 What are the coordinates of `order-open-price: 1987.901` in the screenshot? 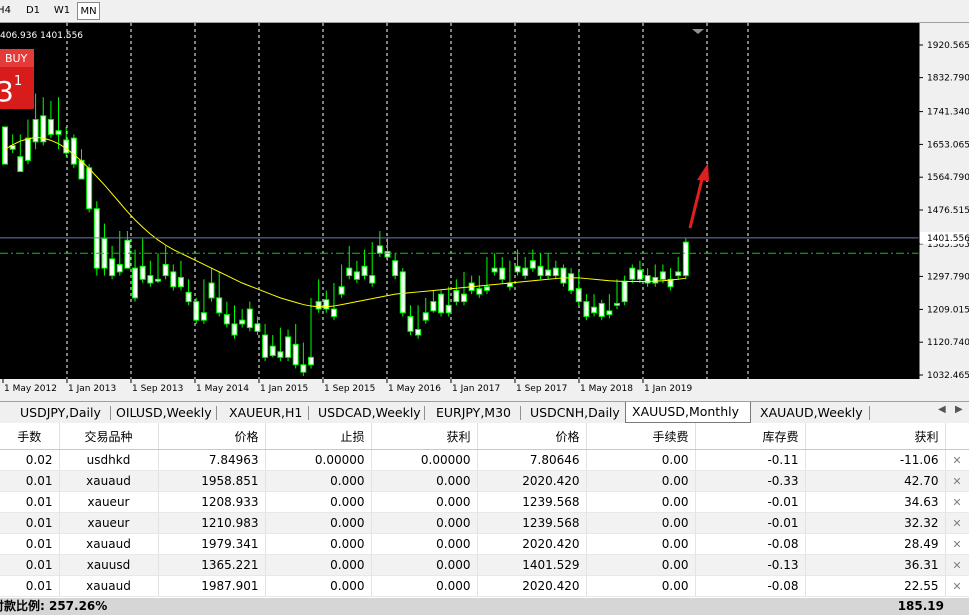 It's located at (212, 586).